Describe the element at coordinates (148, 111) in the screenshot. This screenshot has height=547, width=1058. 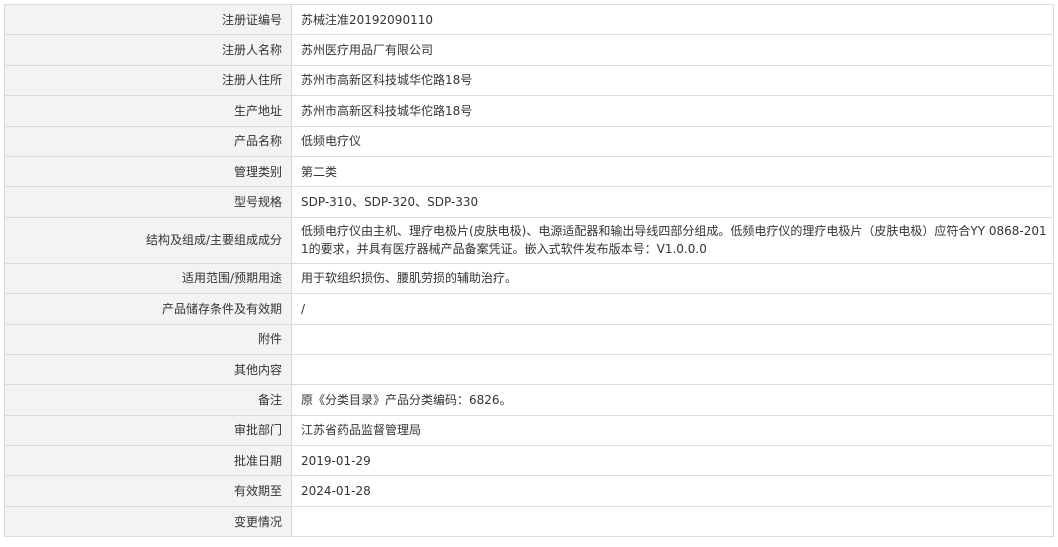
I see `field-label: 生产地址` at that location.